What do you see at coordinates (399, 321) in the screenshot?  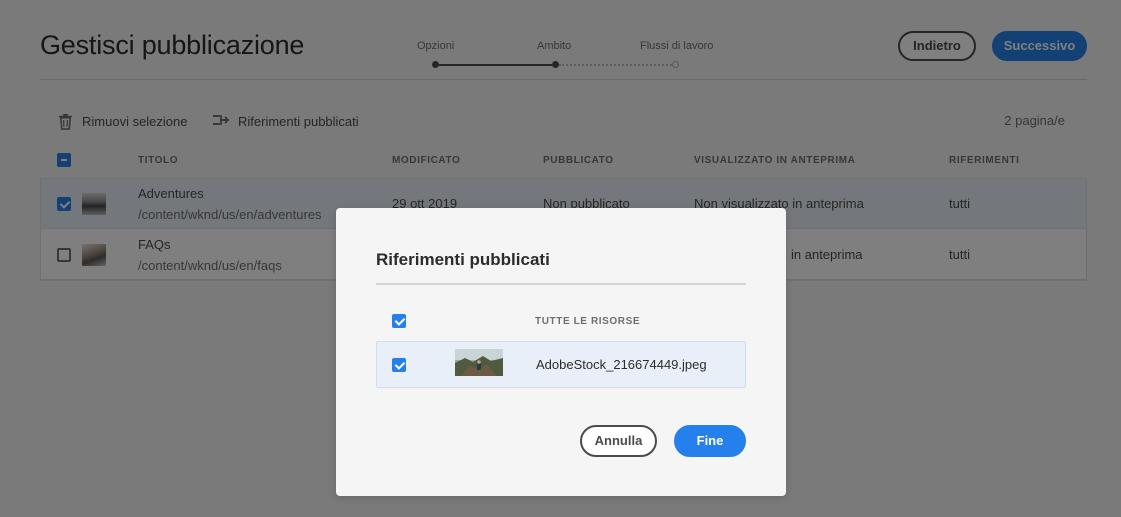 I see `select-all-resources-checkbox` at bounding box center [399, 321].